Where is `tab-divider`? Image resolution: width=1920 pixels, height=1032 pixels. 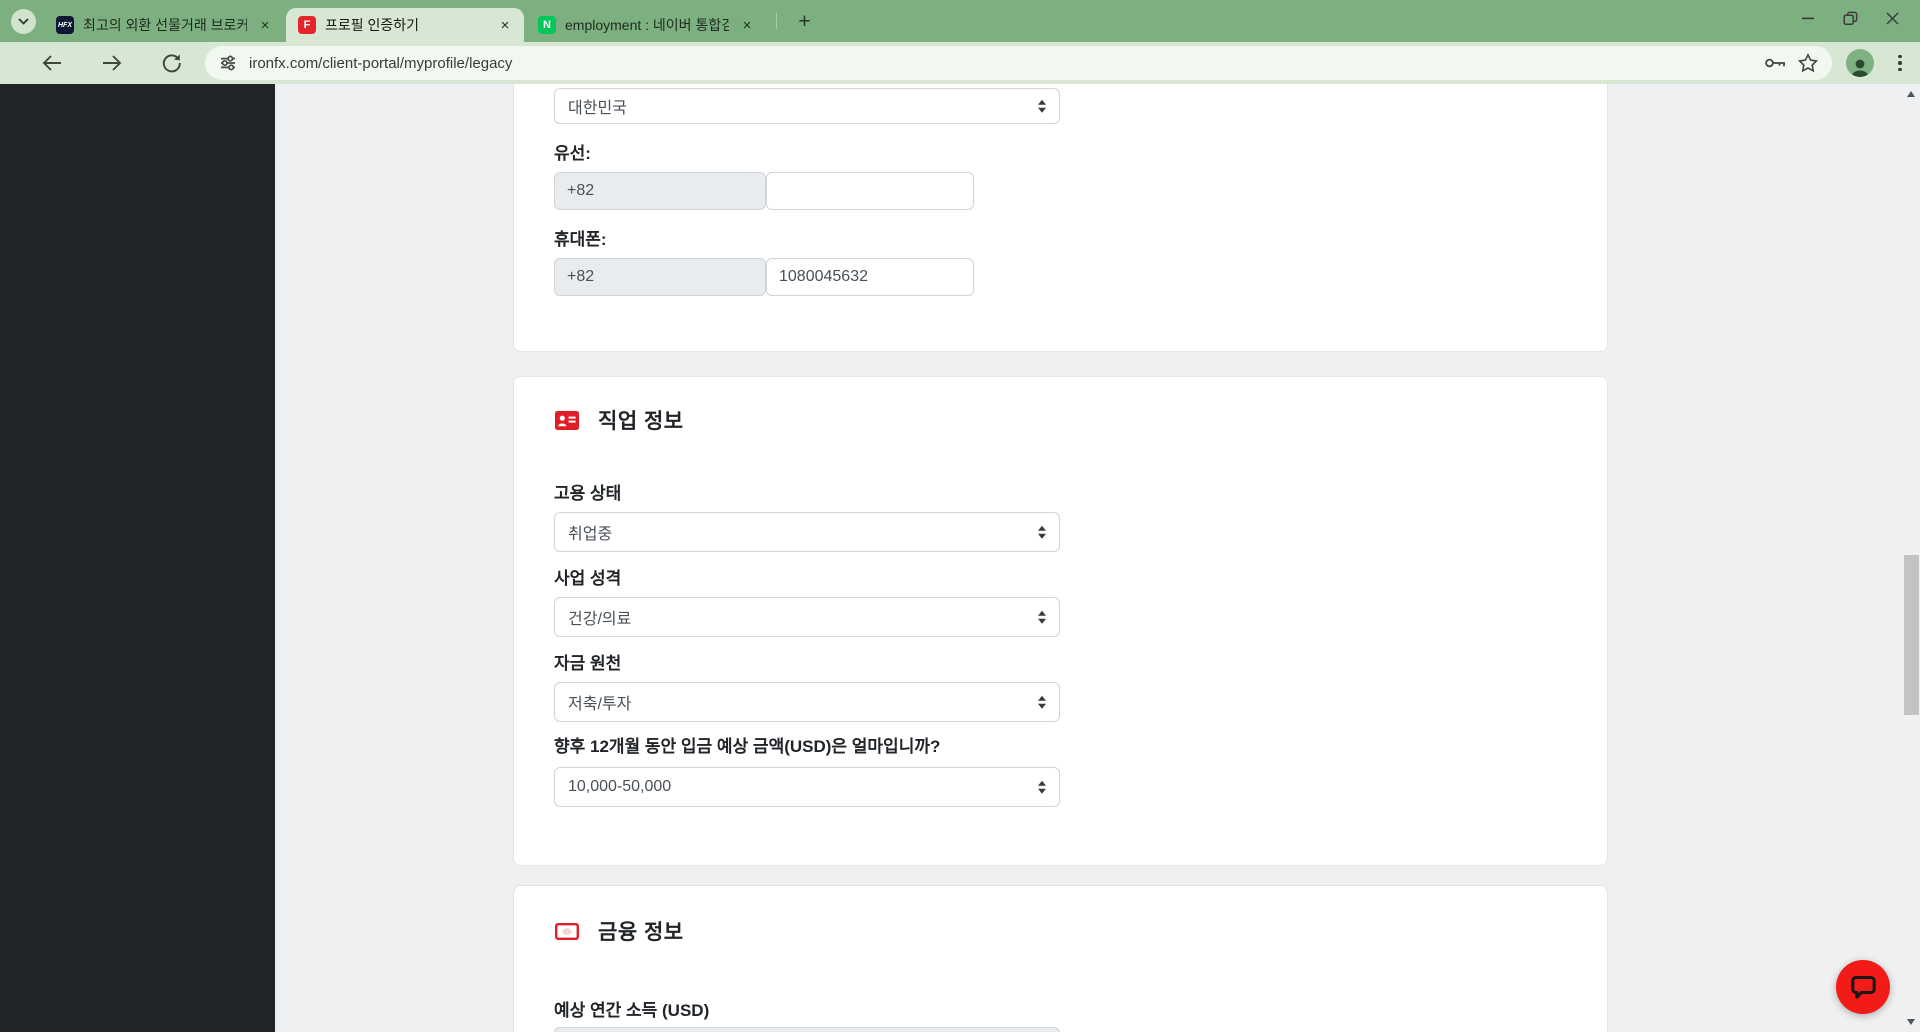
tab-divider is located at coordinates (776, 21).